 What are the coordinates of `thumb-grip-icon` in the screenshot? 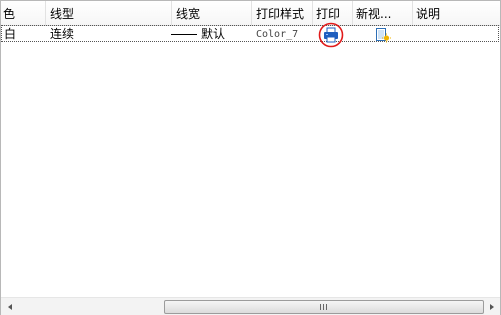 It's located at (324, 307).